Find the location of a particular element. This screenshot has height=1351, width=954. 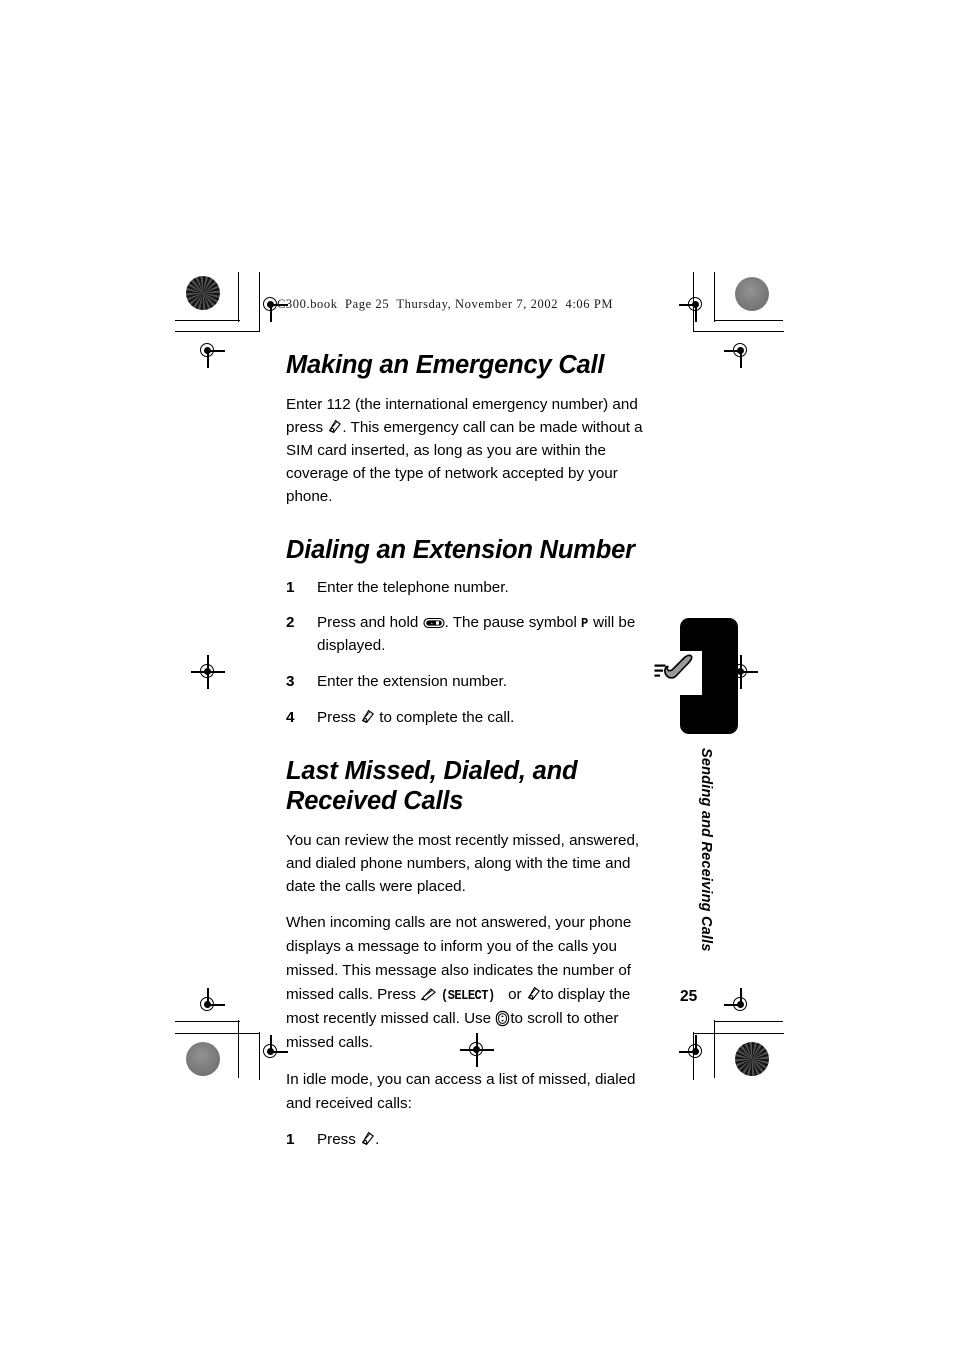

registration-mark-left-middle is located at coordinates (208, 672).